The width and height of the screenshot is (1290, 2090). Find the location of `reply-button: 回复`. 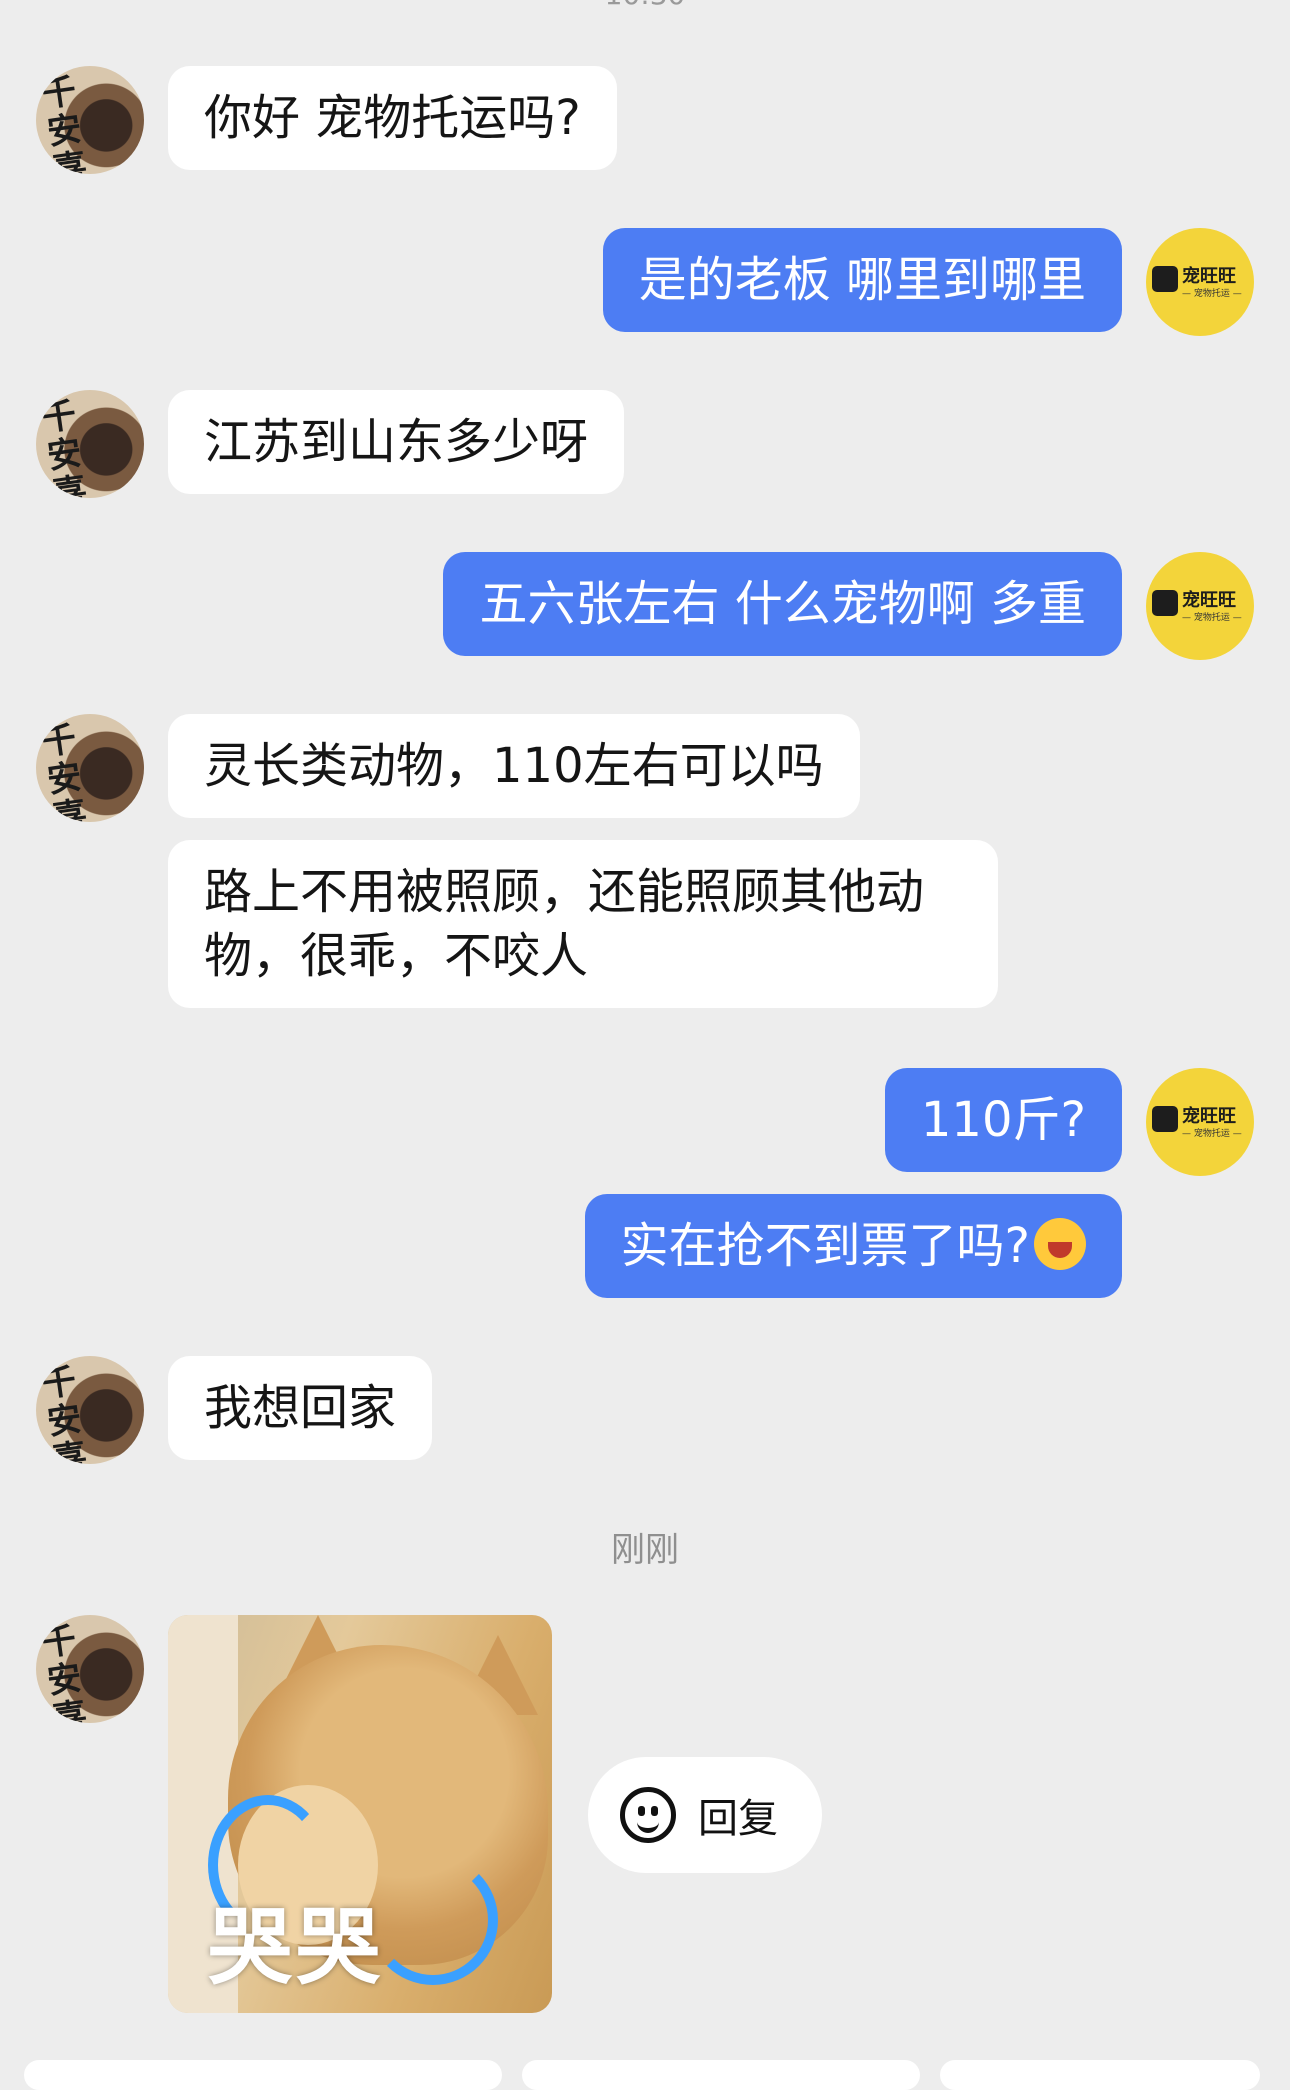

reply-button: 回复 is located at coordinates (705, 1815).